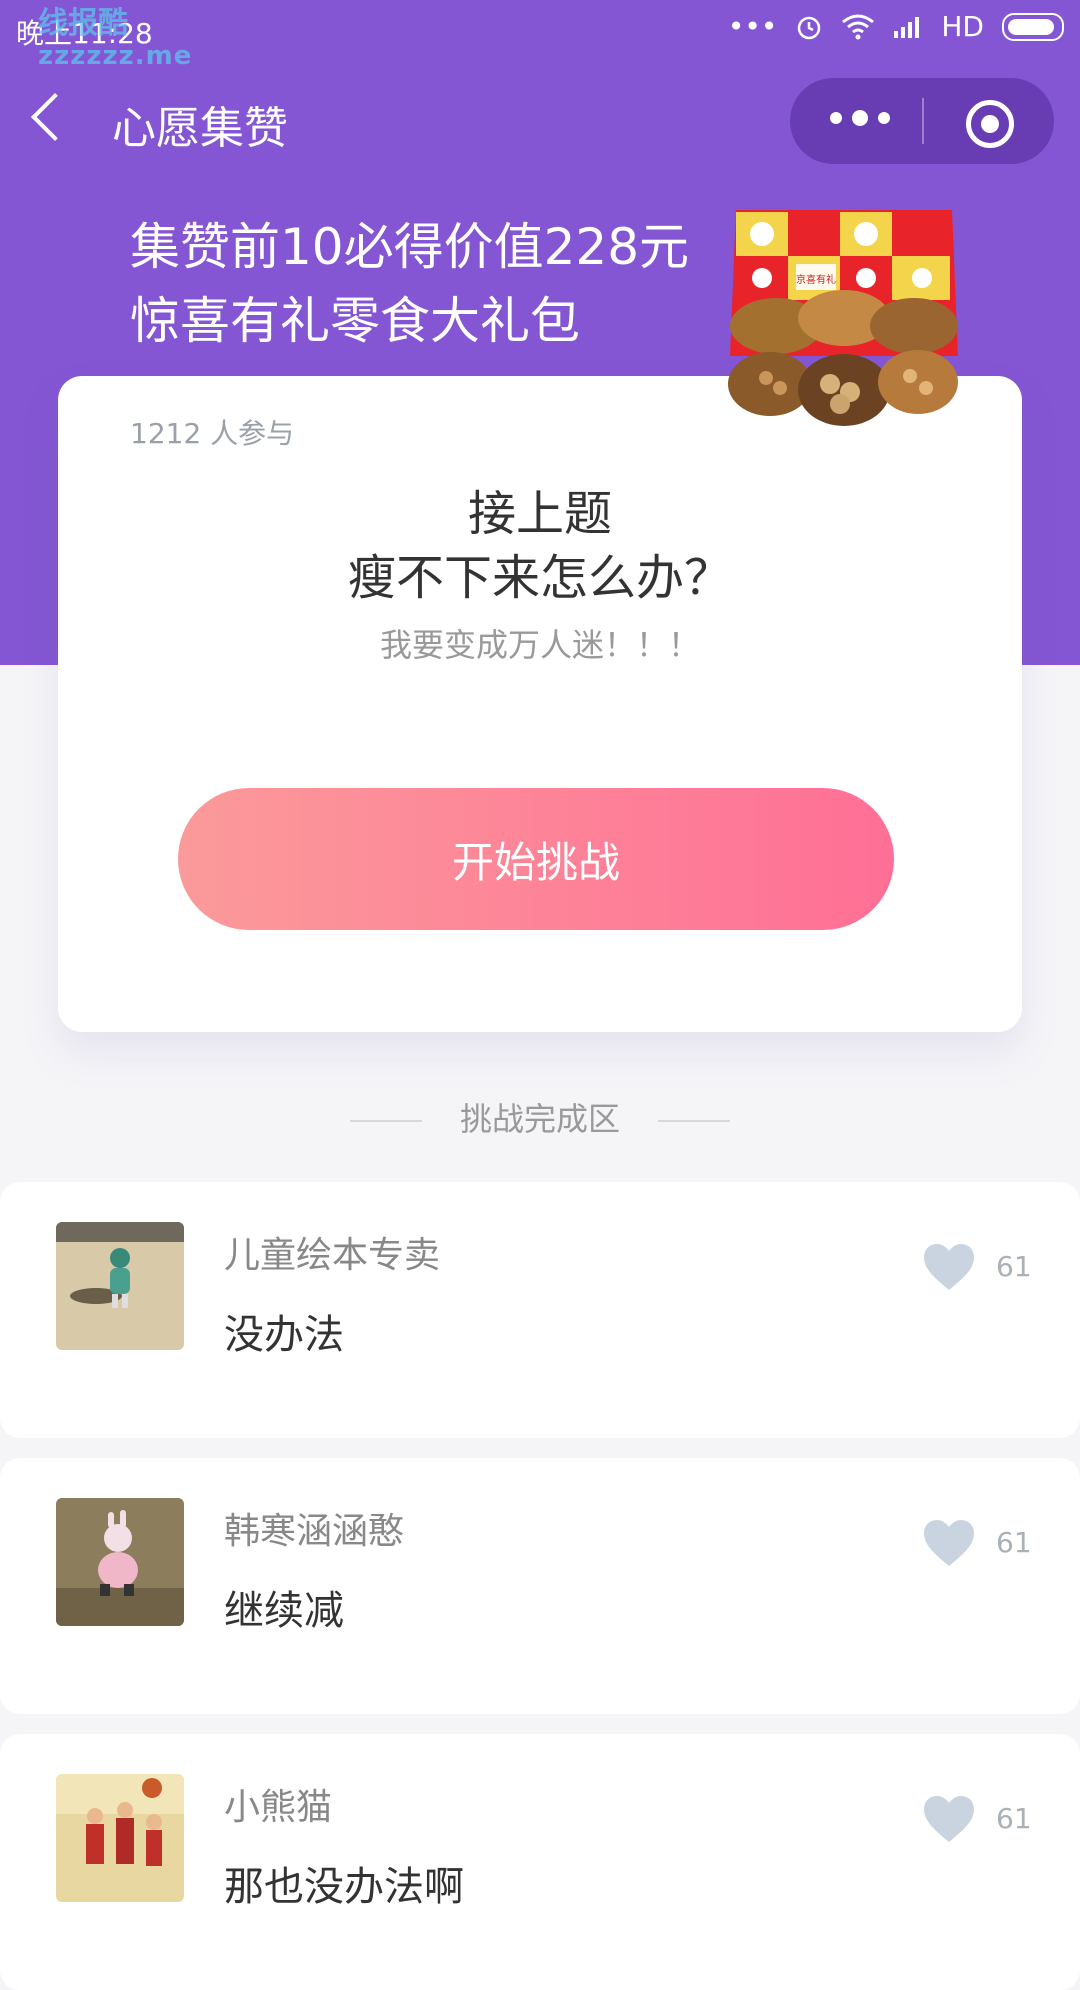  I want to click on more-dots-icon: •••, so click(752, 26).